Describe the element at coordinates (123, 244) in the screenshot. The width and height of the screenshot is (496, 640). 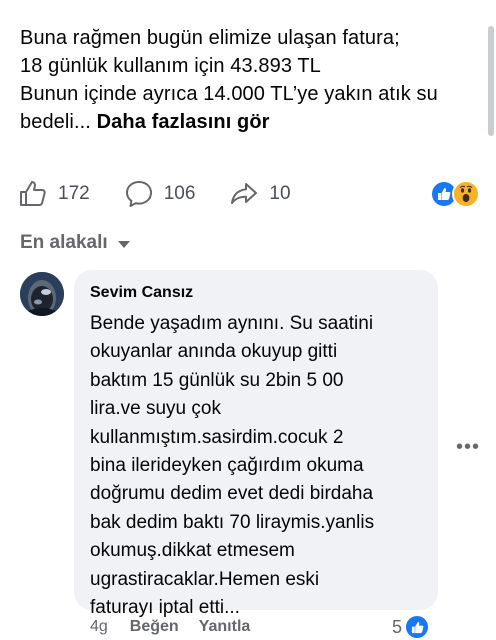
I see `caret-down-icon` at that location.